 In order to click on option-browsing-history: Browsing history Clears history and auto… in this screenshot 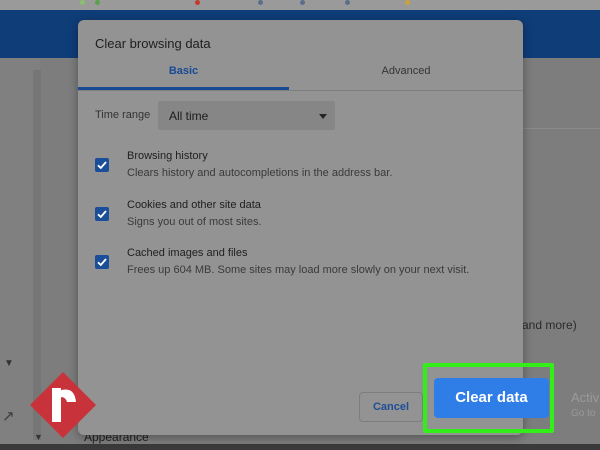, I will do `click(305, 168)`.